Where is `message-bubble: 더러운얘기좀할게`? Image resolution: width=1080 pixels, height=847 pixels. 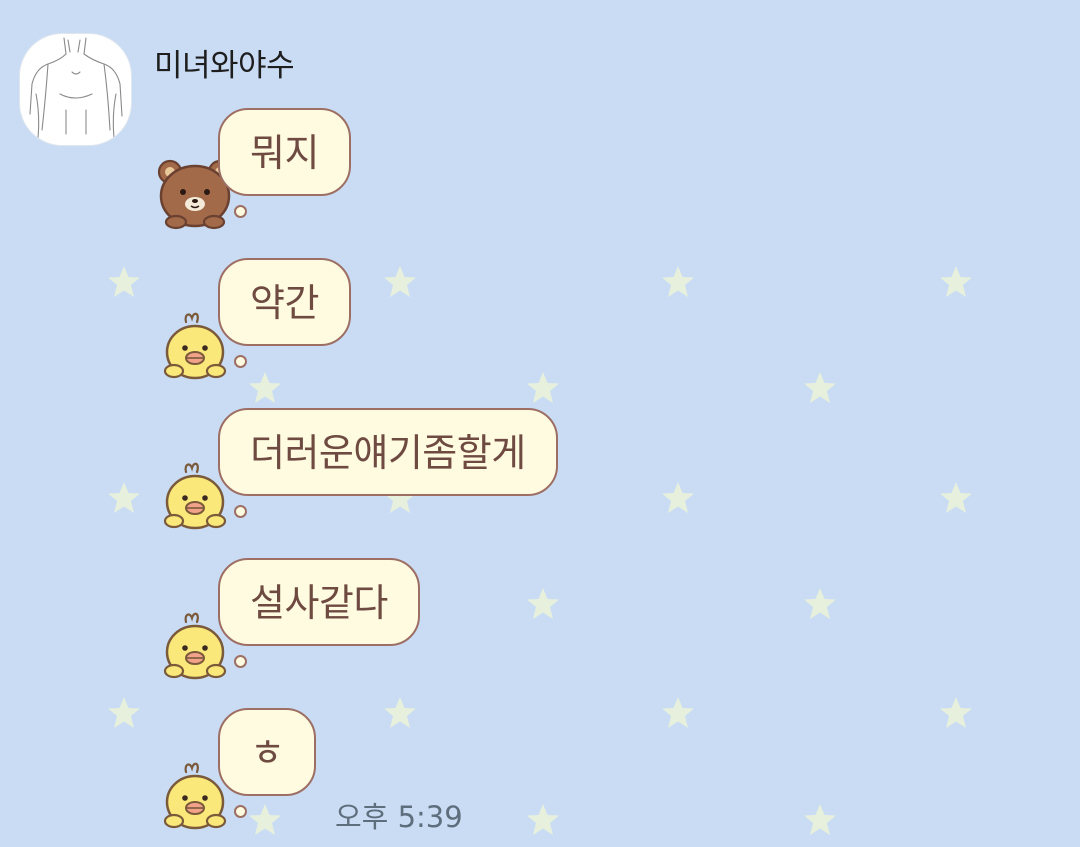
message-bubble: 더러운얘기좀할게 is located at coordinates (388, 452).